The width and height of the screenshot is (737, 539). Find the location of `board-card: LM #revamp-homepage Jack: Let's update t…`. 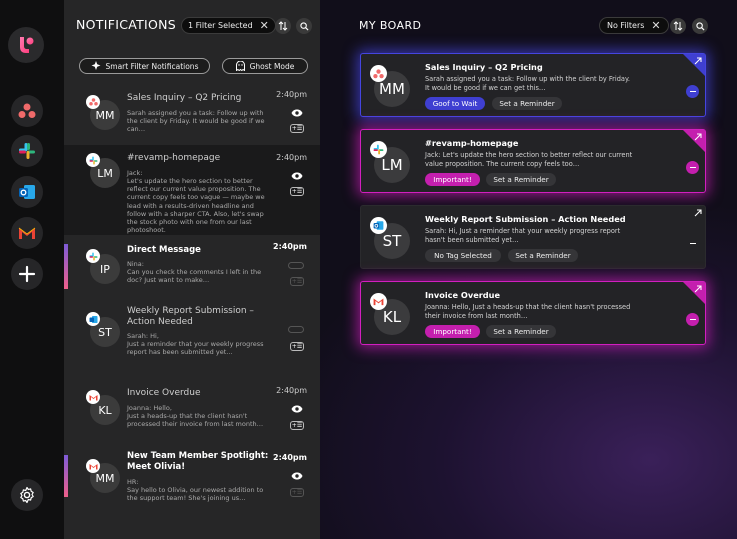

board-card: LM #revamp-homepage Jack: Let's update t… is located at coordinates (533, 161).